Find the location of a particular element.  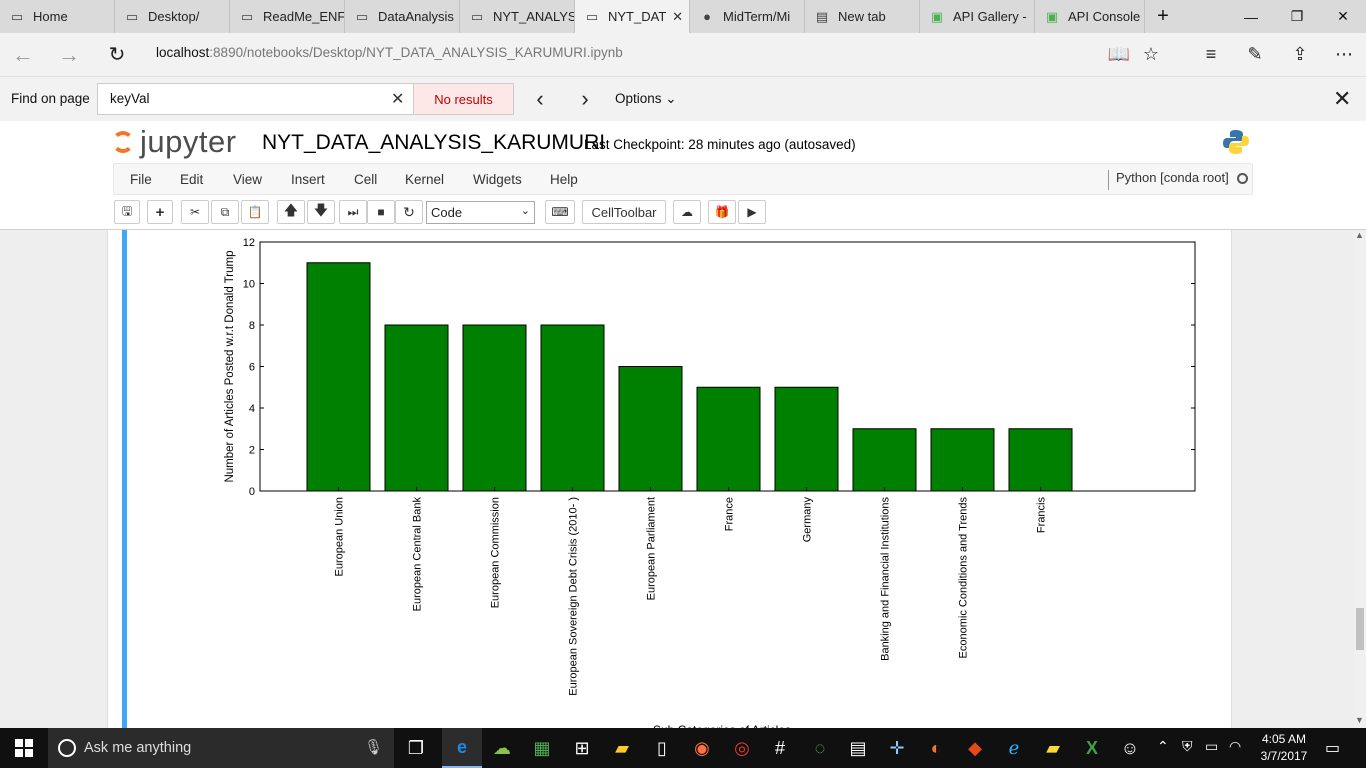

cell-type-select: Code ⌄ is located at coordinates (480, 212).